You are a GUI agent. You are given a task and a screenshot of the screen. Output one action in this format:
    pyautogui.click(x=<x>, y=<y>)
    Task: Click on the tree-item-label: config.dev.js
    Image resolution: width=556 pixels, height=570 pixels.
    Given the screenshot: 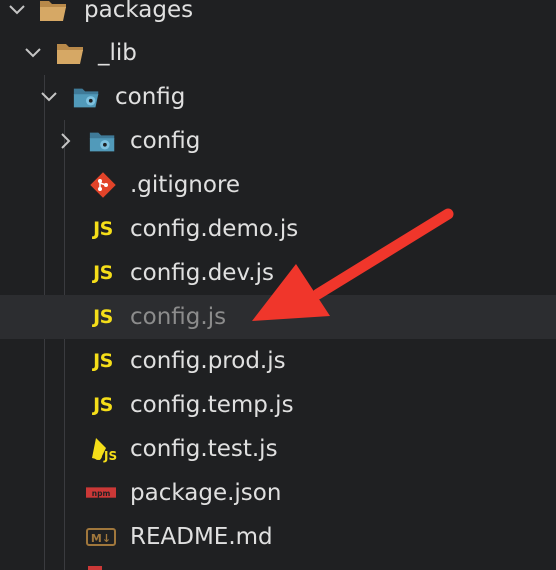 What is the action you would take?
    pyautogui.click(x=202, y=273)
    